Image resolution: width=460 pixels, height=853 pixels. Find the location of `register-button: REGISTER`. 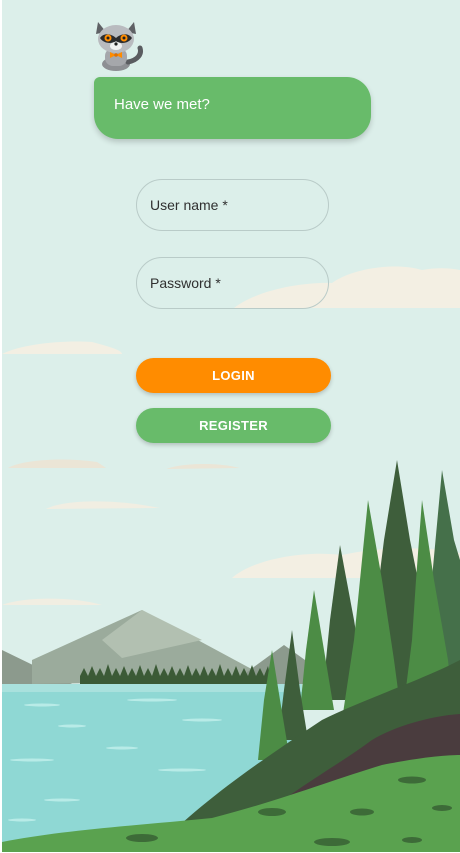

register-button: REGISTER is located at coordinates (233, 425).